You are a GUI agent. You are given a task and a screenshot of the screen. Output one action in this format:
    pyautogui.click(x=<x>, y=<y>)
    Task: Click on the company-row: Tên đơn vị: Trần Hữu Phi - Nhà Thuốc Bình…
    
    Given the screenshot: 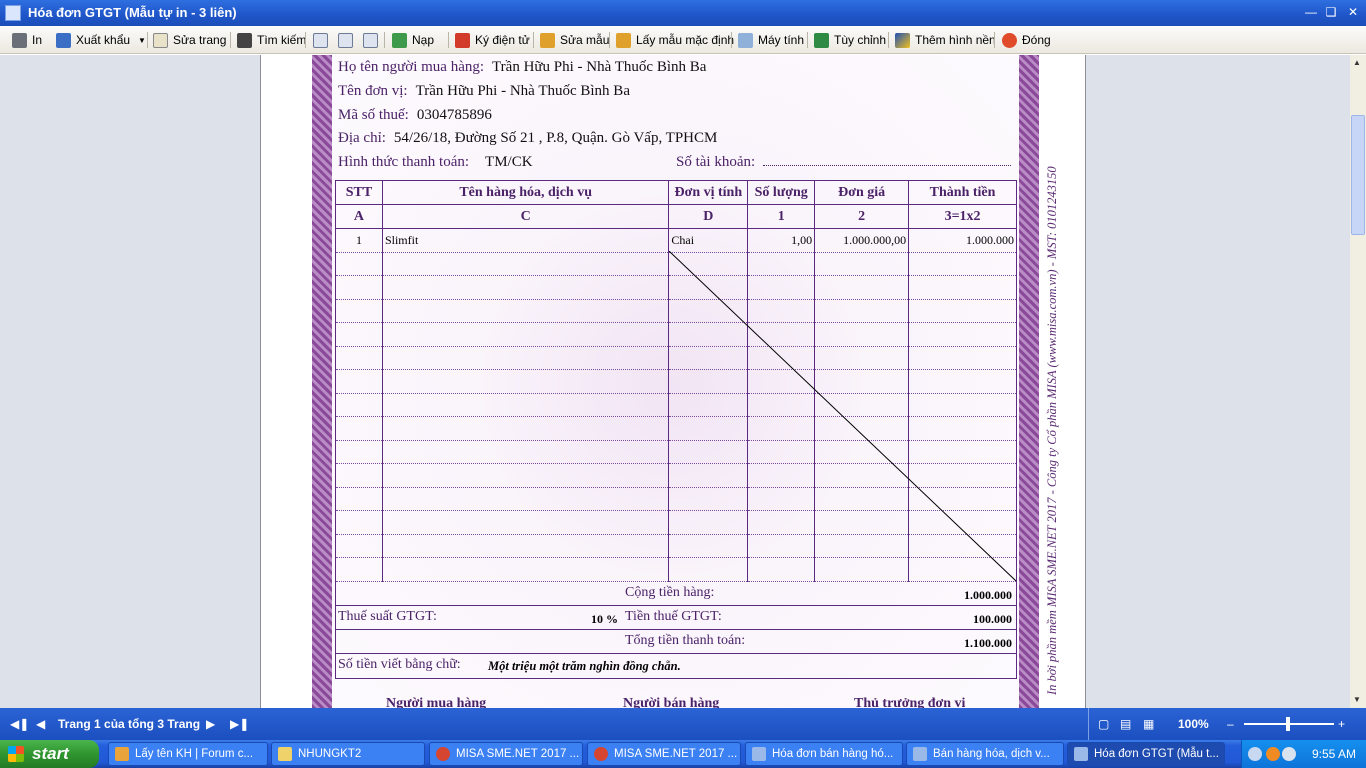 What is the action you would take?
    pyautogui.click(x=484, y=91)
    